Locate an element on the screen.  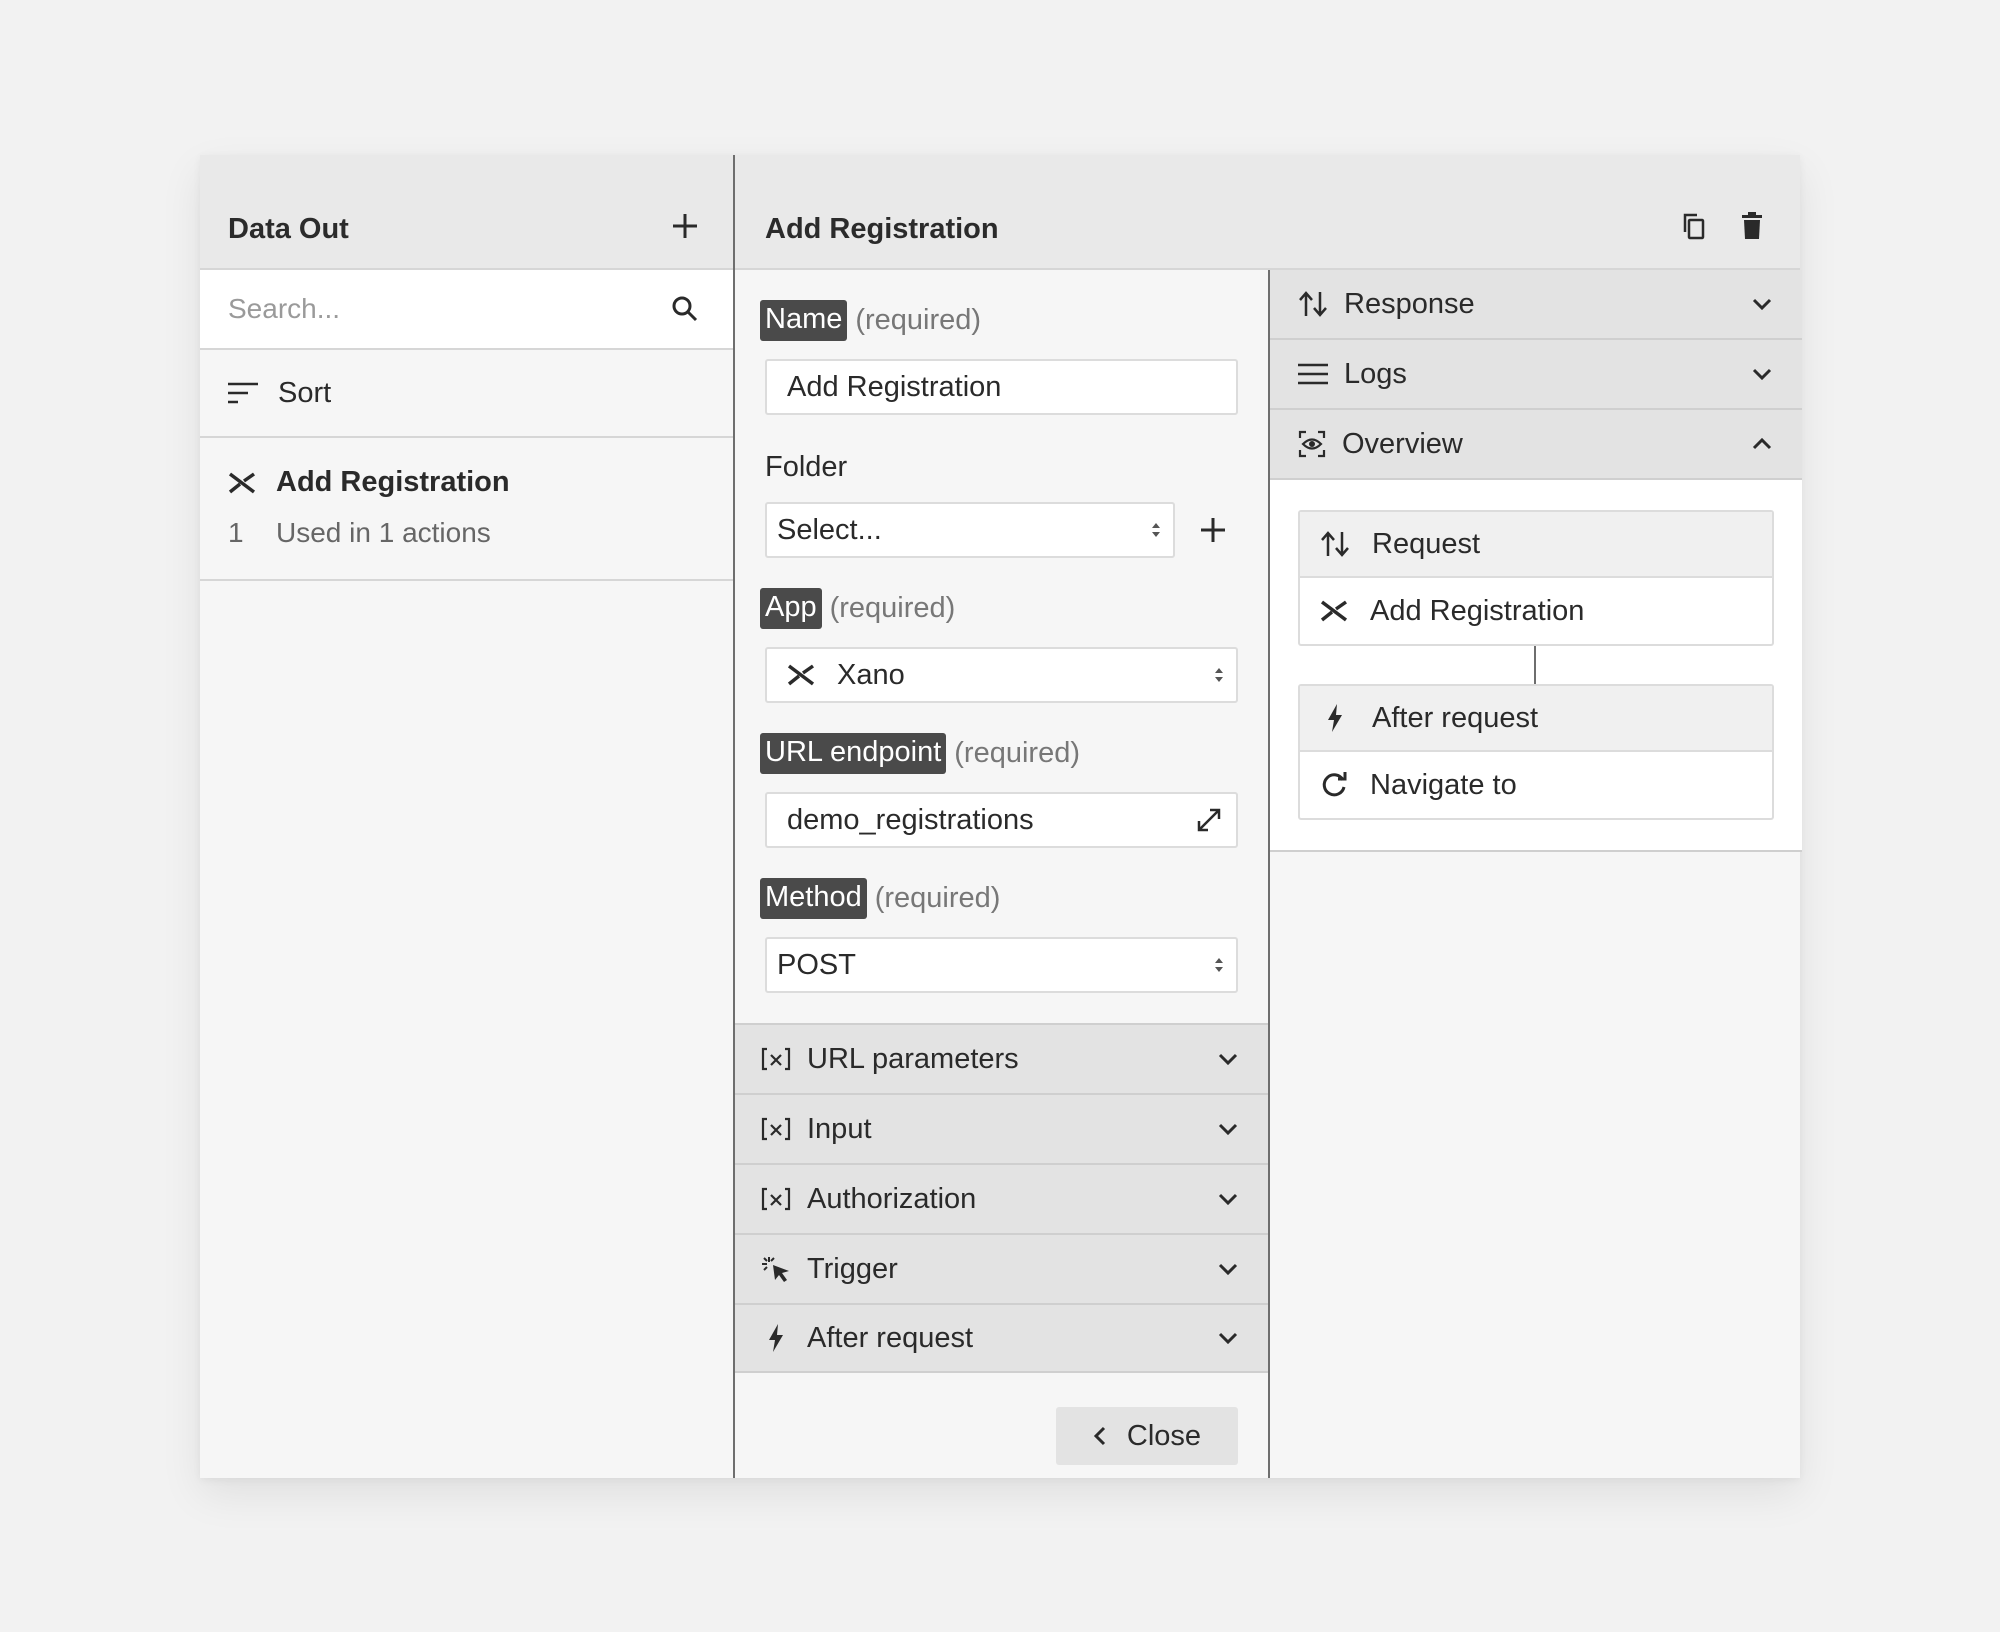
response-section: Response is located at coordinates (1536, 305).